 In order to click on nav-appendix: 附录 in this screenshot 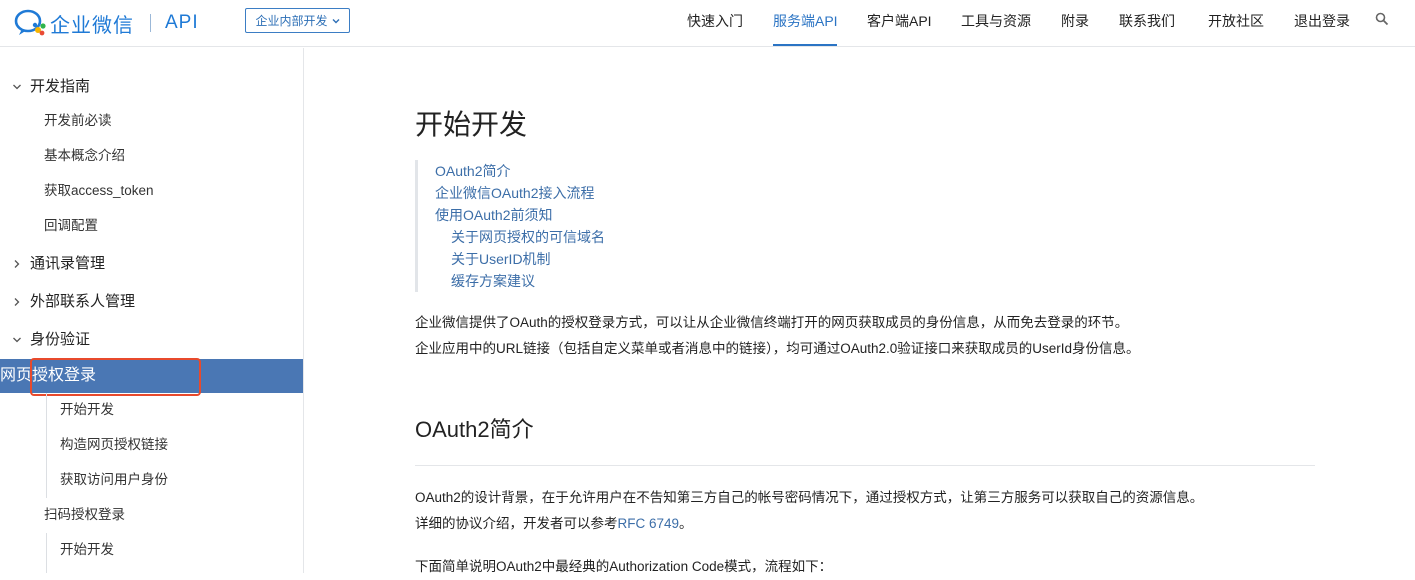, I will do `click(1075, 21)`.